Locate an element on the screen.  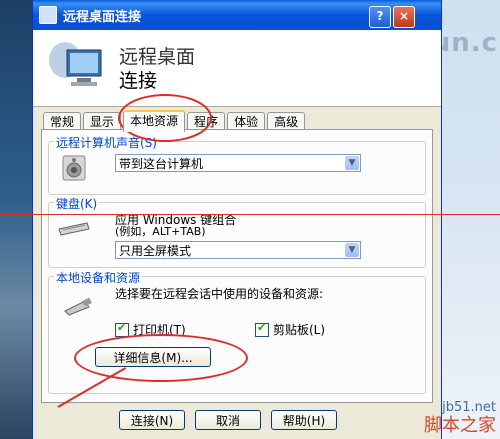
usb-device-icon is located at coordinates (78, 306).